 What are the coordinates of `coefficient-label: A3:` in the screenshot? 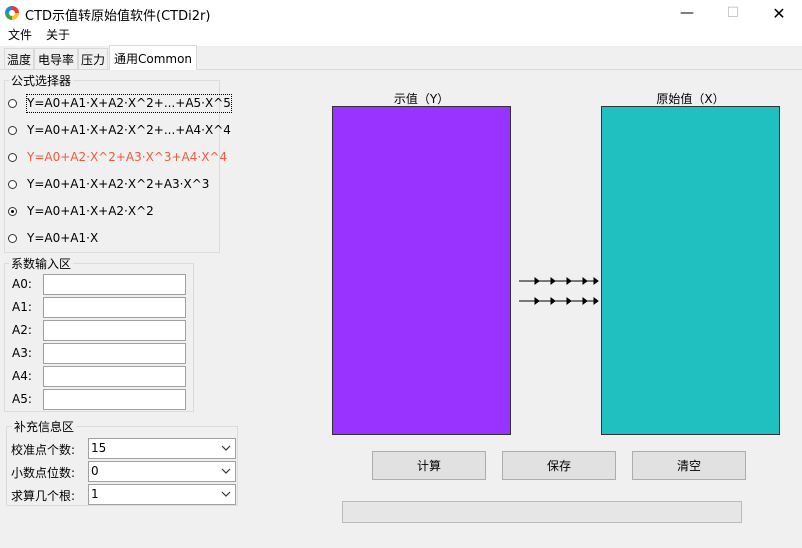 It's located at (22, 353).